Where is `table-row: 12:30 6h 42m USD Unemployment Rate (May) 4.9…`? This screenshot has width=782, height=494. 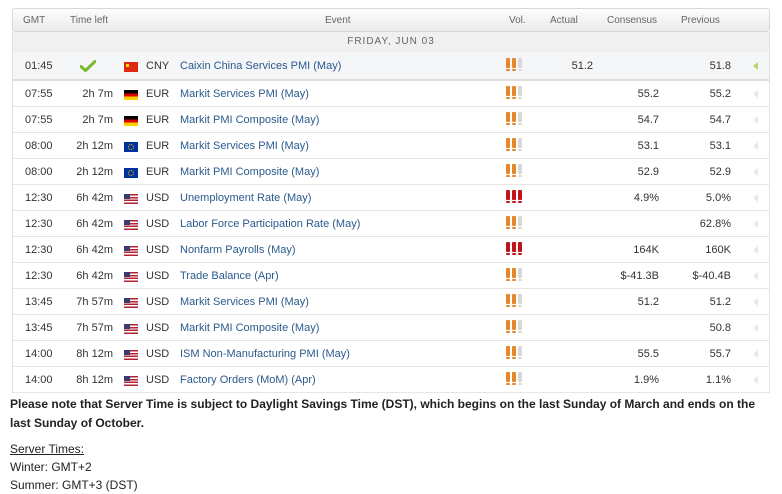 table-row: 12:30 6h 42m USD Unemployment Rate (May) 4.9… is located at coordinates (391, 198).